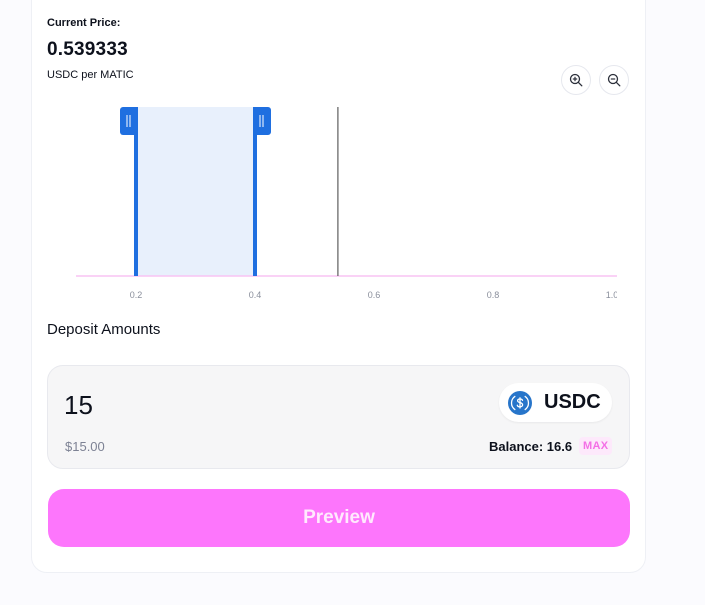  What do you see at coordinates (612, 295) in the screenshot?
I see `x-tick-label: 1.0` at bounding box center [612, 295].